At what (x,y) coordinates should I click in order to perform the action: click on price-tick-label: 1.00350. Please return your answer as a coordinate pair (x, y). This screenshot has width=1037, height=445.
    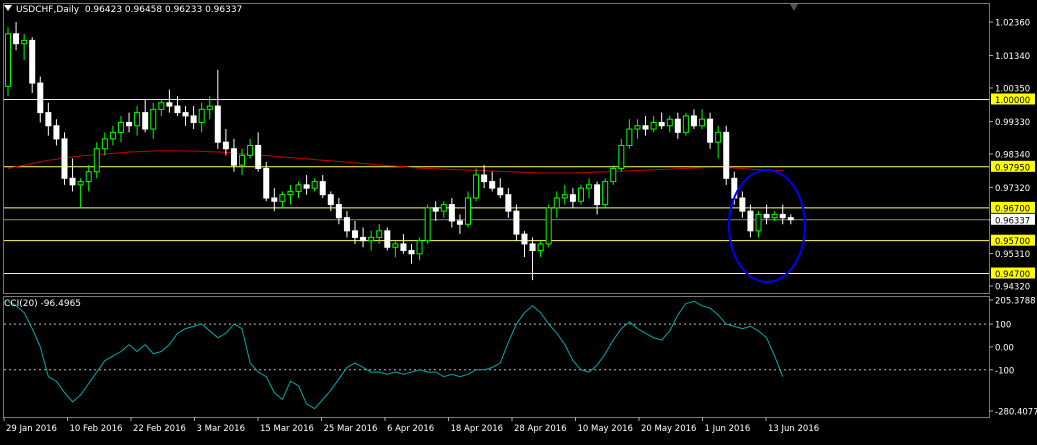
    Looking at the image, I should click on (1012, 90).